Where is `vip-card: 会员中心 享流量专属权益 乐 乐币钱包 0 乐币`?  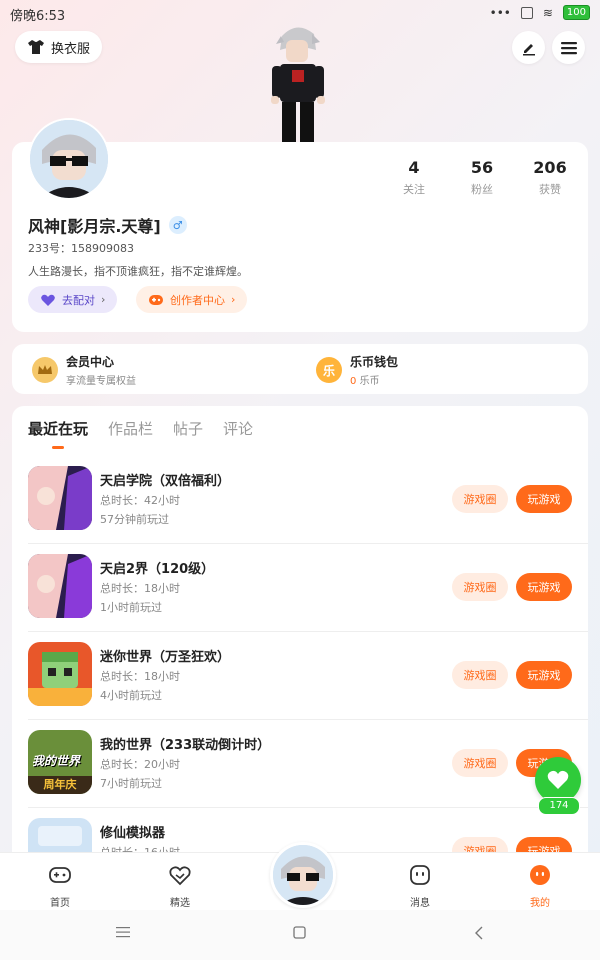 vip-card: 会员中心 享流量专属权益 乐 乐币钱包 0 乐币 is located at coordinates (300, 369).